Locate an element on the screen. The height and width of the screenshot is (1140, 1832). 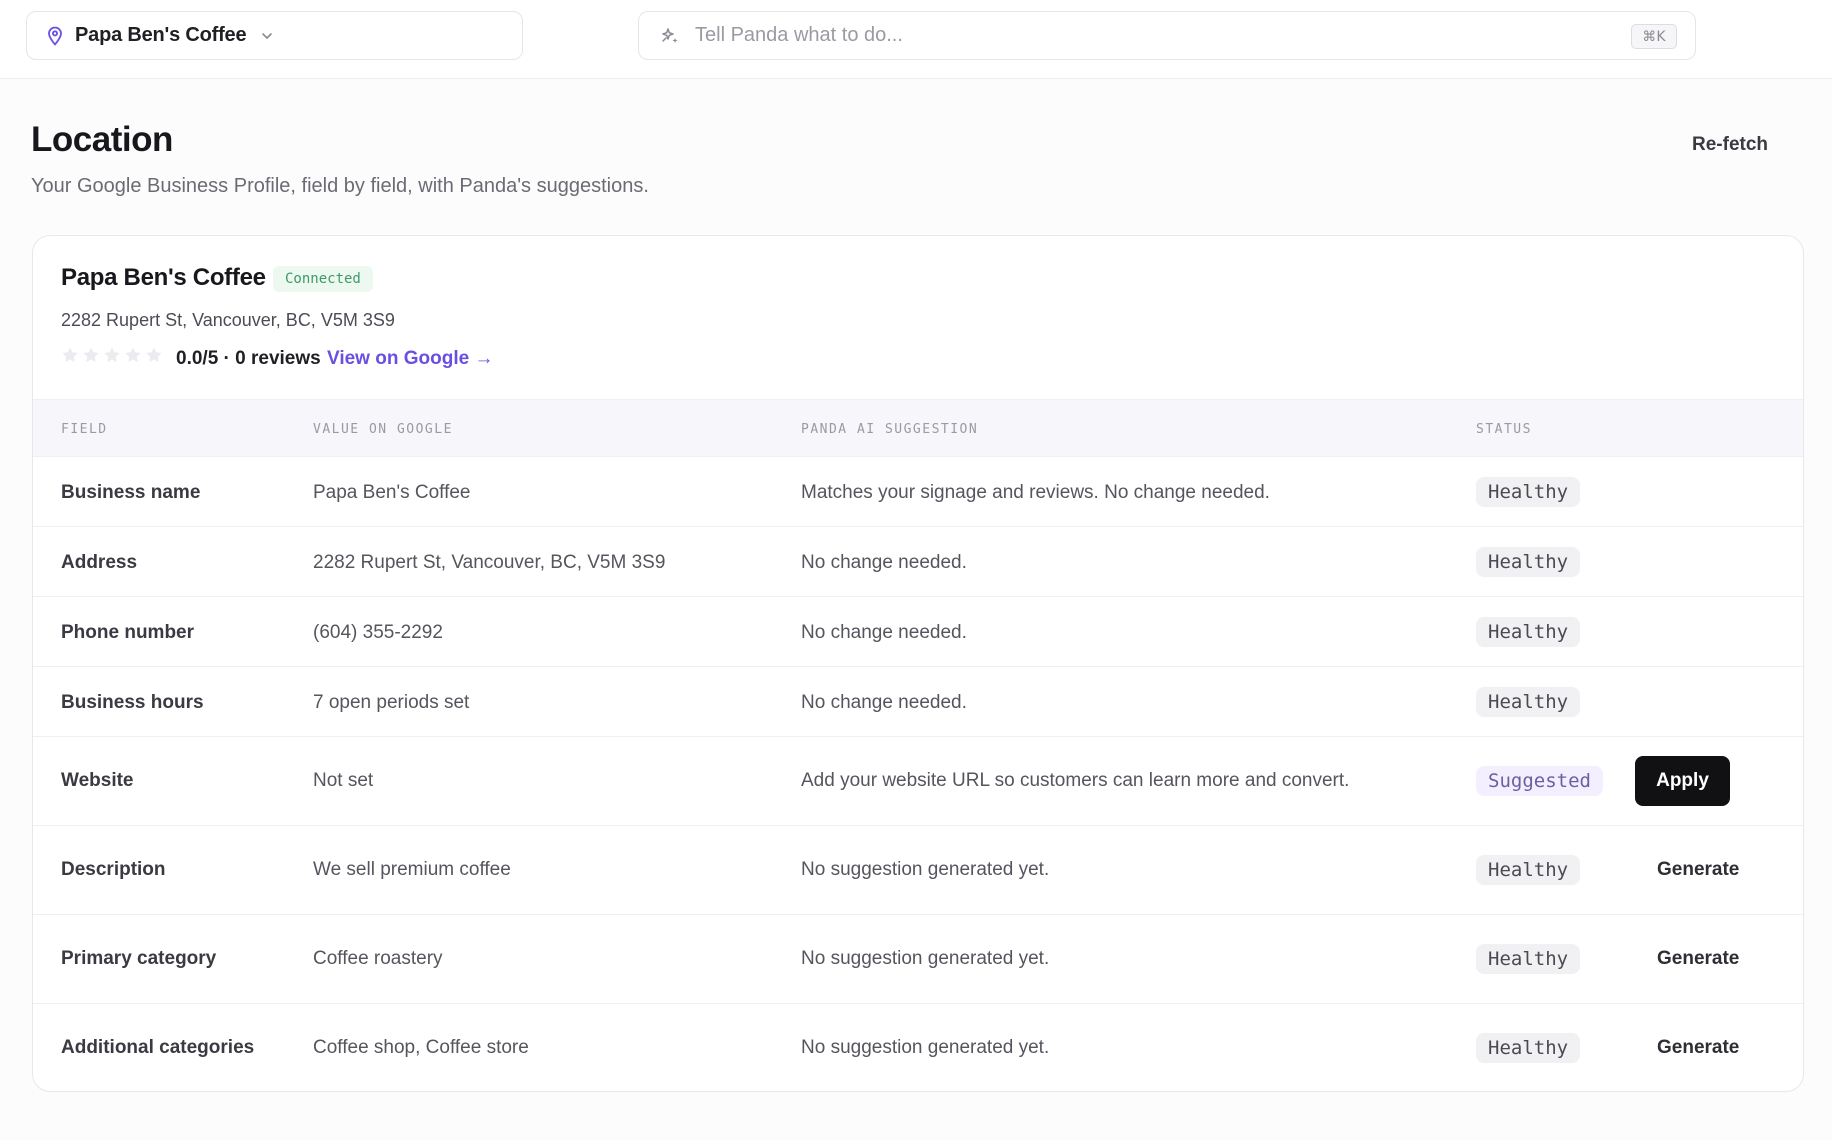
field-value: Not set is located at coordinates (343, 780).